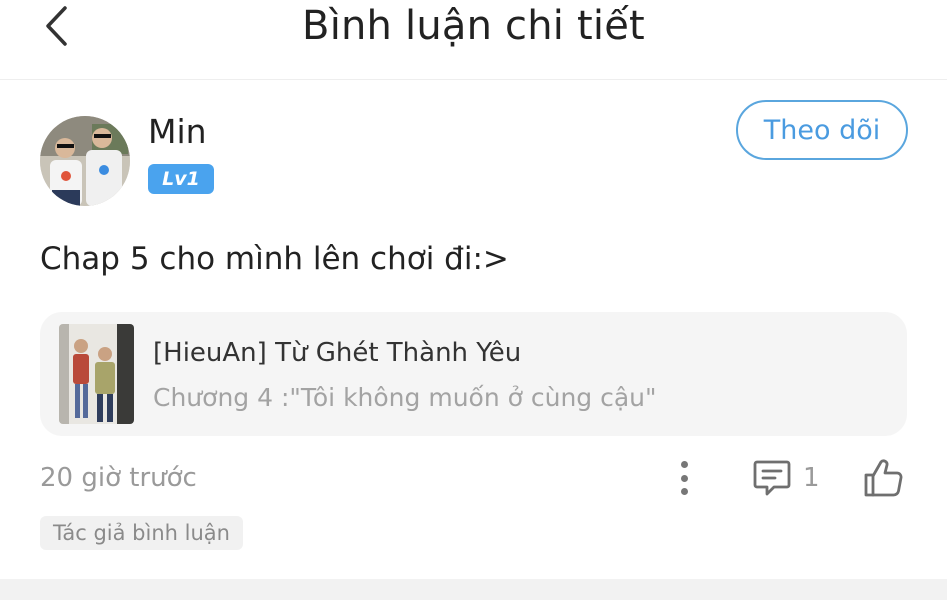 The width and height of the screenshot is (947, 600). I want to click on story-chapter: Chương 4 :"Tôi không muốn ở cùng cậu", so click(405, 397).